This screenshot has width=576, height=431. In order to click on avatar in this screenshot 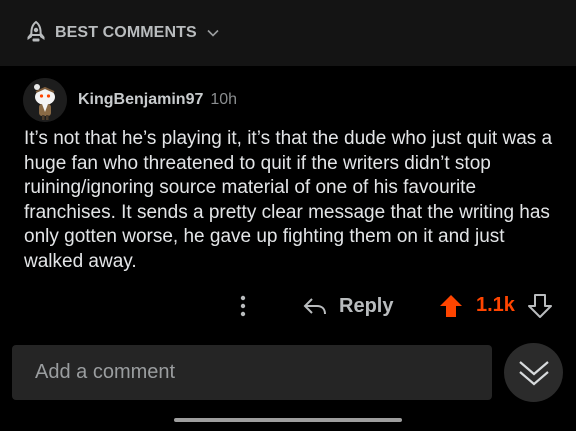, I will do `click(45, 100)`.